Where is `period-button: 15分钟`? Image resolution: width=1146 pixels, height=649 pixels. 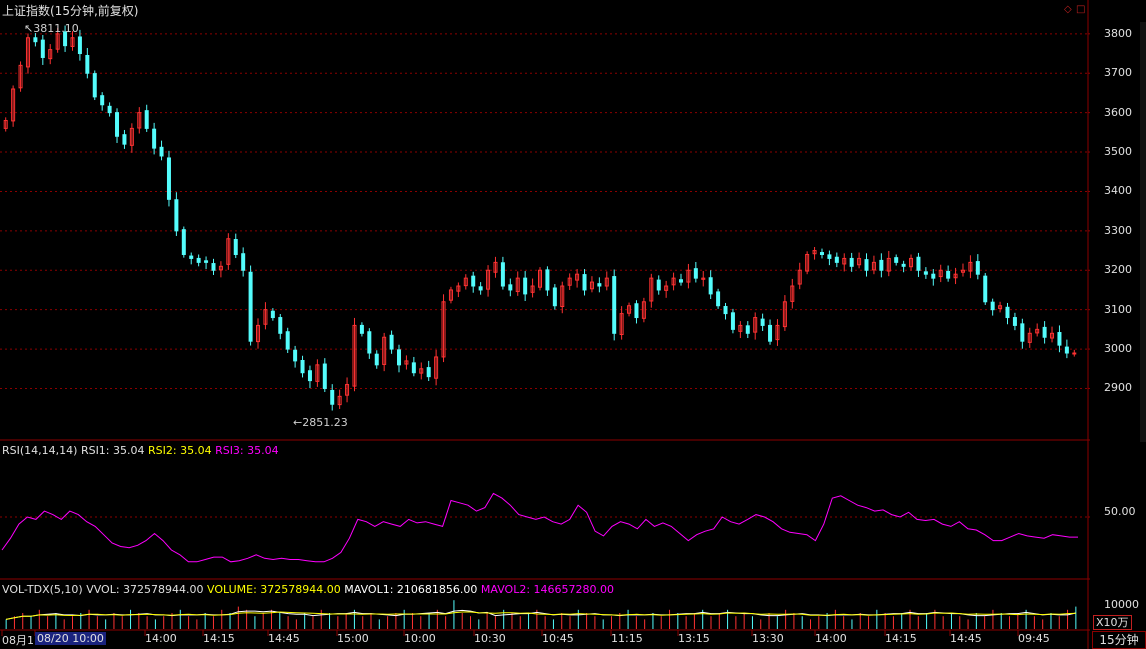 period-button: 15分钟 is located at coordinates (1119, 640).